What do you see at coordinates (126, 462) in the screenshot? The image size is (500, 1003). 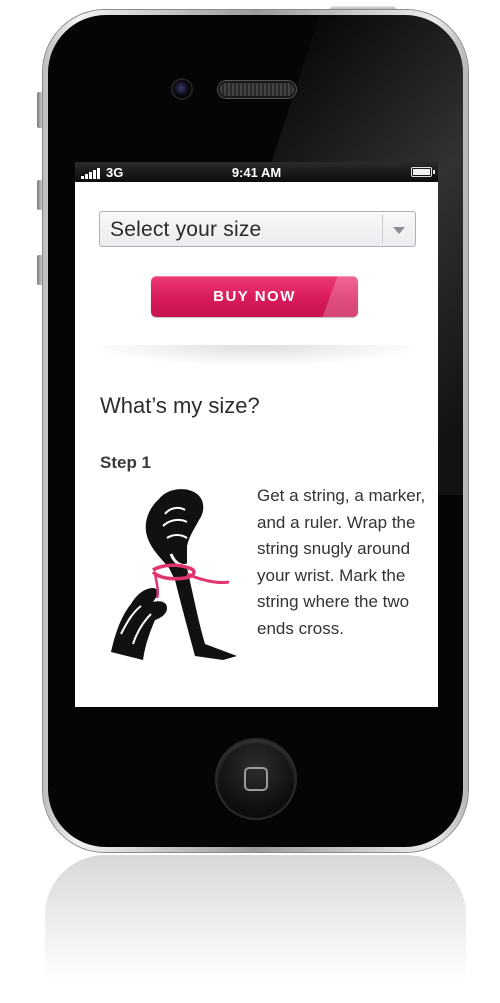 I see `step-title: Step 1` at bounding box center [126, 462].